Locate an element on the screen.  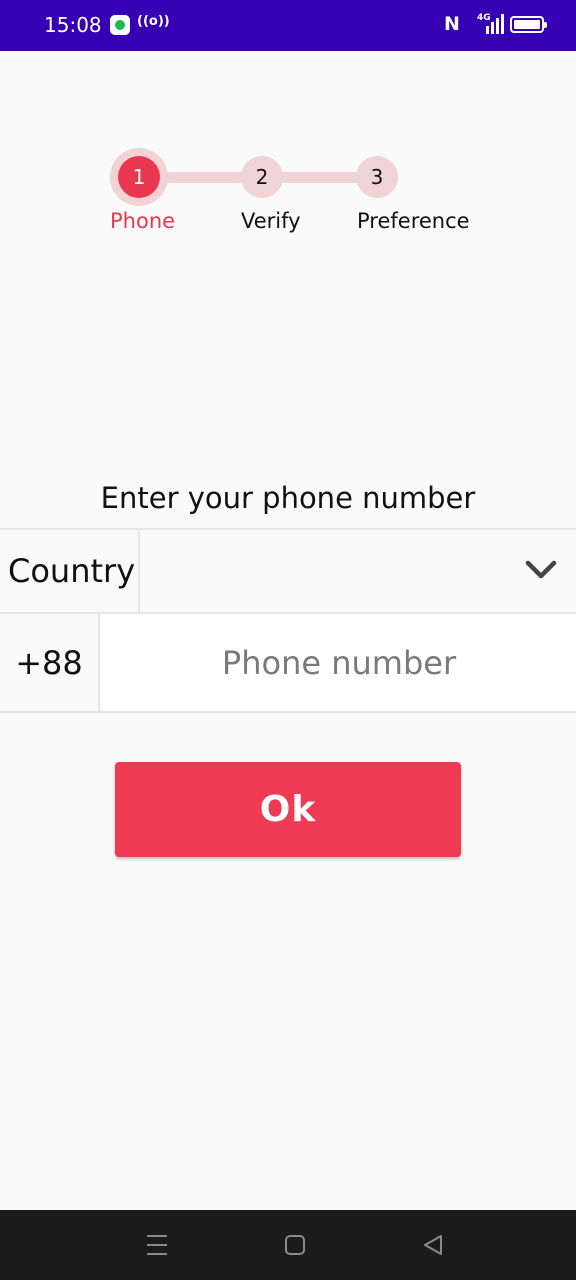
status-bar: 15:08 ((o)) N 4G is located at coordinates (288, 25).